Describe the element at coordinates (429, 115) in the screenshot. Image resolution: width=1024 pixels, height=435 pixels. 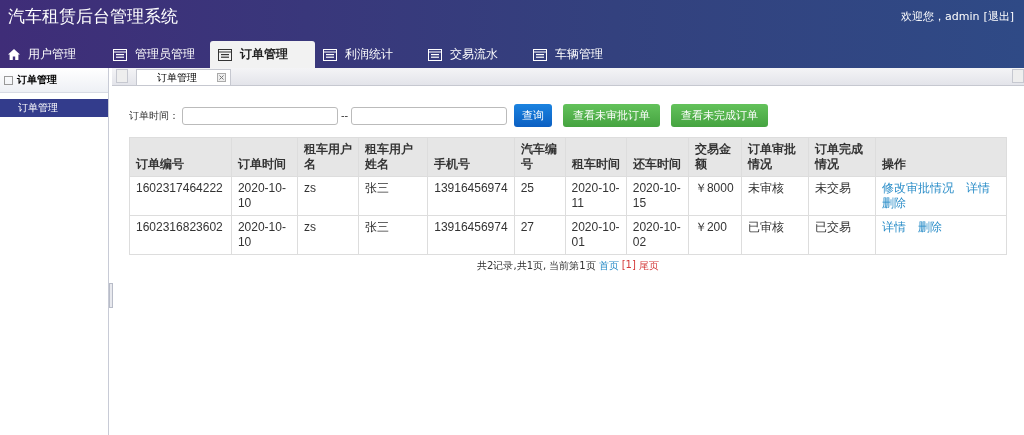
I see `end-date-field` at that location.